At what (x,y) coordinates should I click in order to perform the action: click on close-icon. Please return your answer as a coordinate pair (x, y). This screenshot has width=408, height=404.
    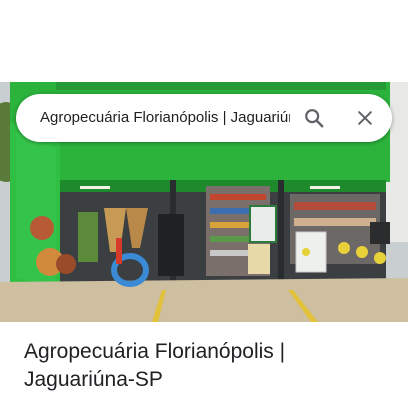
    Looking at the image, I should click on (365, 118).